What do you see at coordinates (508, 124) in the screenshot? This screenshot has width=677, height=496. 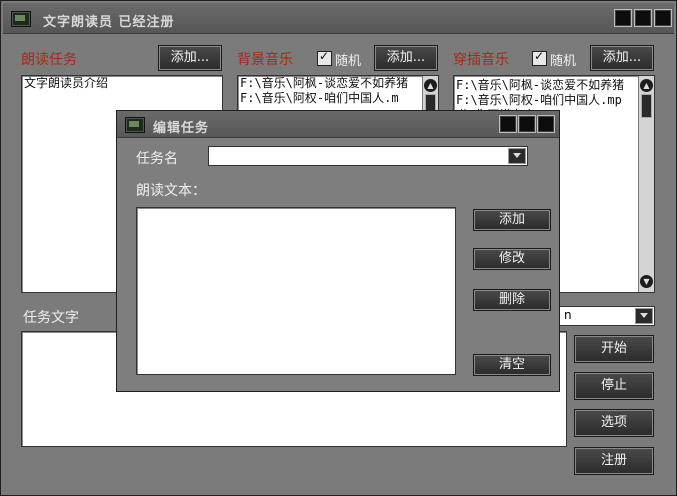 I see `dialog-minimize-button` at bounding box center [508, 124].